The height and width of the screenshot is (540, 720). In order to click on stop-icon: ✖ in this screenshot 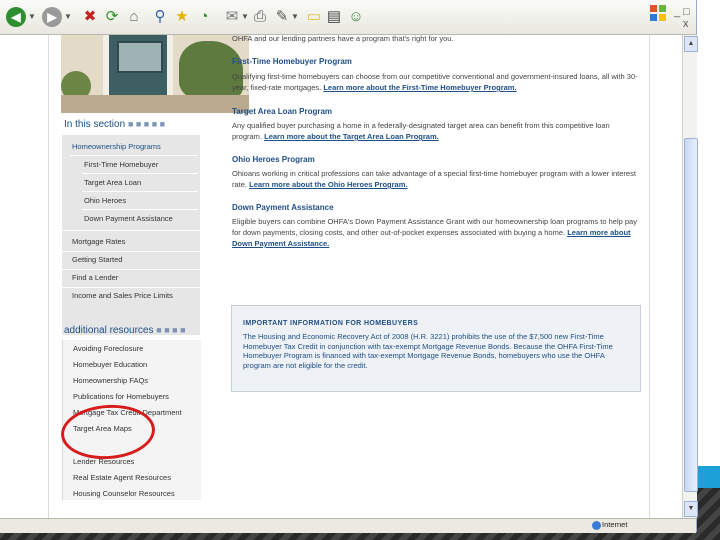, I will do `click(90, 17)`.